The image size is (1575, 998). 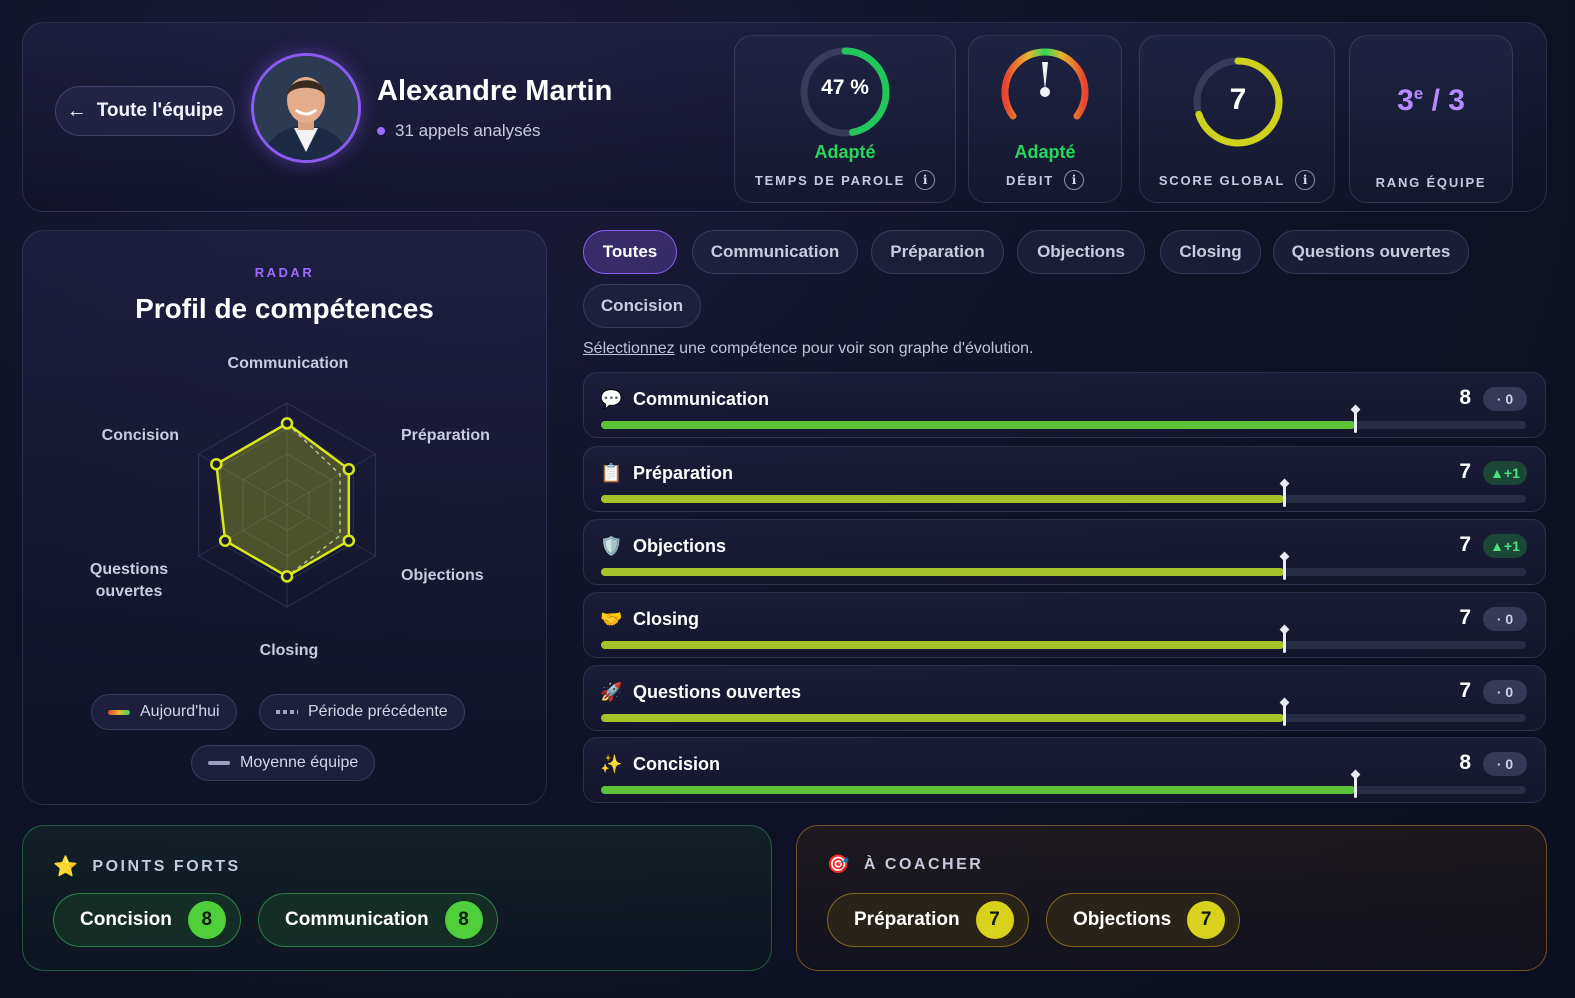 I want to click on strength-name: Concision, so click(x=126, y=919).